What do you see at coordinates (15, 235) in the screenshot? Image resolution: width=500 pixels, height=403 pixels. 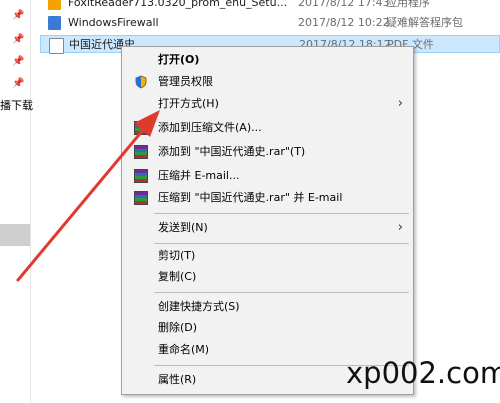 I see `sidebar-selected-item` at bounding box center [15, 235].